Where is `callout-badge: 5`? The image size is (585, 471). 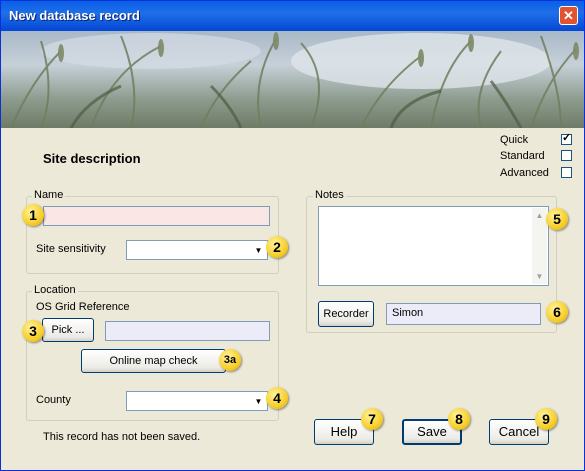
callout-badge: 5 is located at coordinates (557, 219).